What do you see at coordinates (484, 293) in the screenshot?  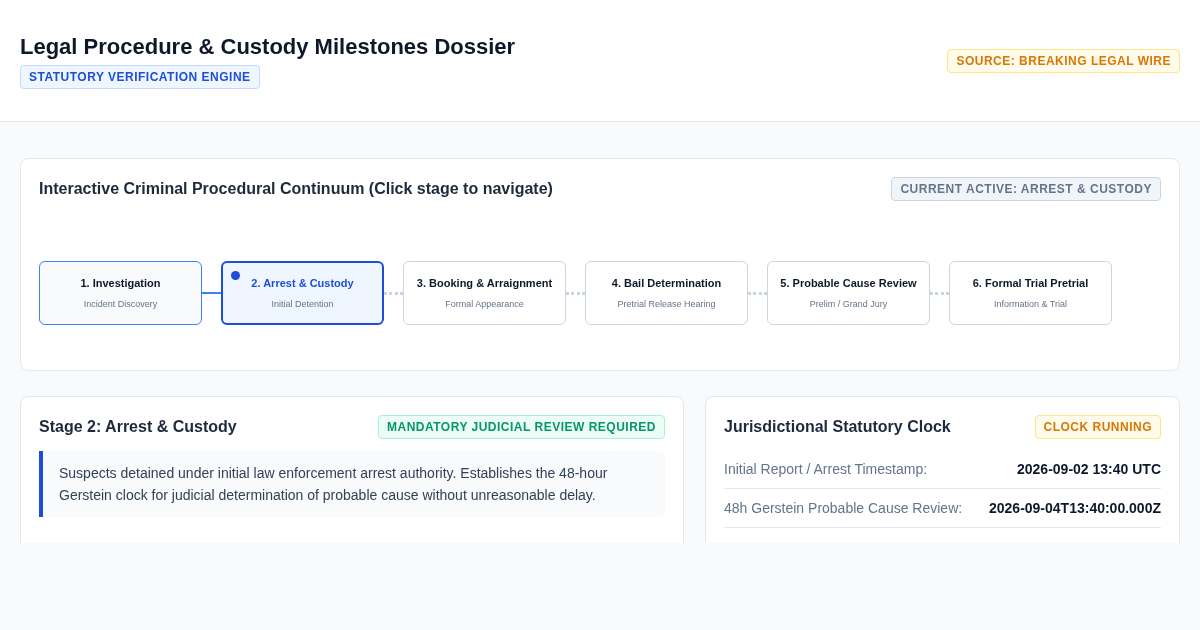 I see `stage-node: 3. Booking & Arraignment Formal Appearance` at bounding box center [484, 293].